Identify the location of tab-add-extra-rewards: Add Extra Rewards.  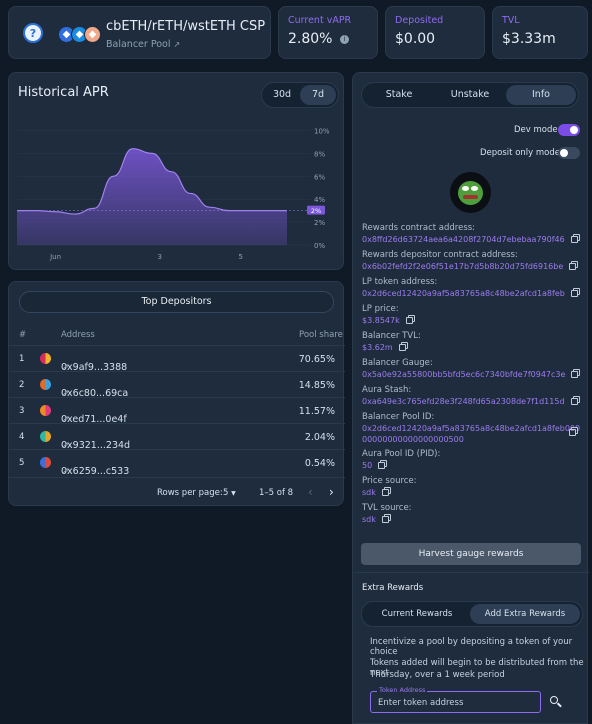
(525, 614).